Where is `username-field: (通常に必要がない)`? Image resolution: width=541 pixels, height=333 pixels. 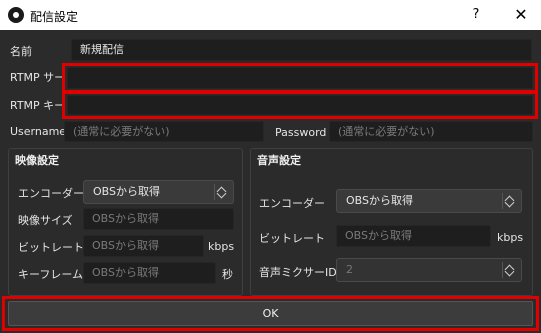 username-field: (通常に必要がない) is located at coordinates (164, 131).